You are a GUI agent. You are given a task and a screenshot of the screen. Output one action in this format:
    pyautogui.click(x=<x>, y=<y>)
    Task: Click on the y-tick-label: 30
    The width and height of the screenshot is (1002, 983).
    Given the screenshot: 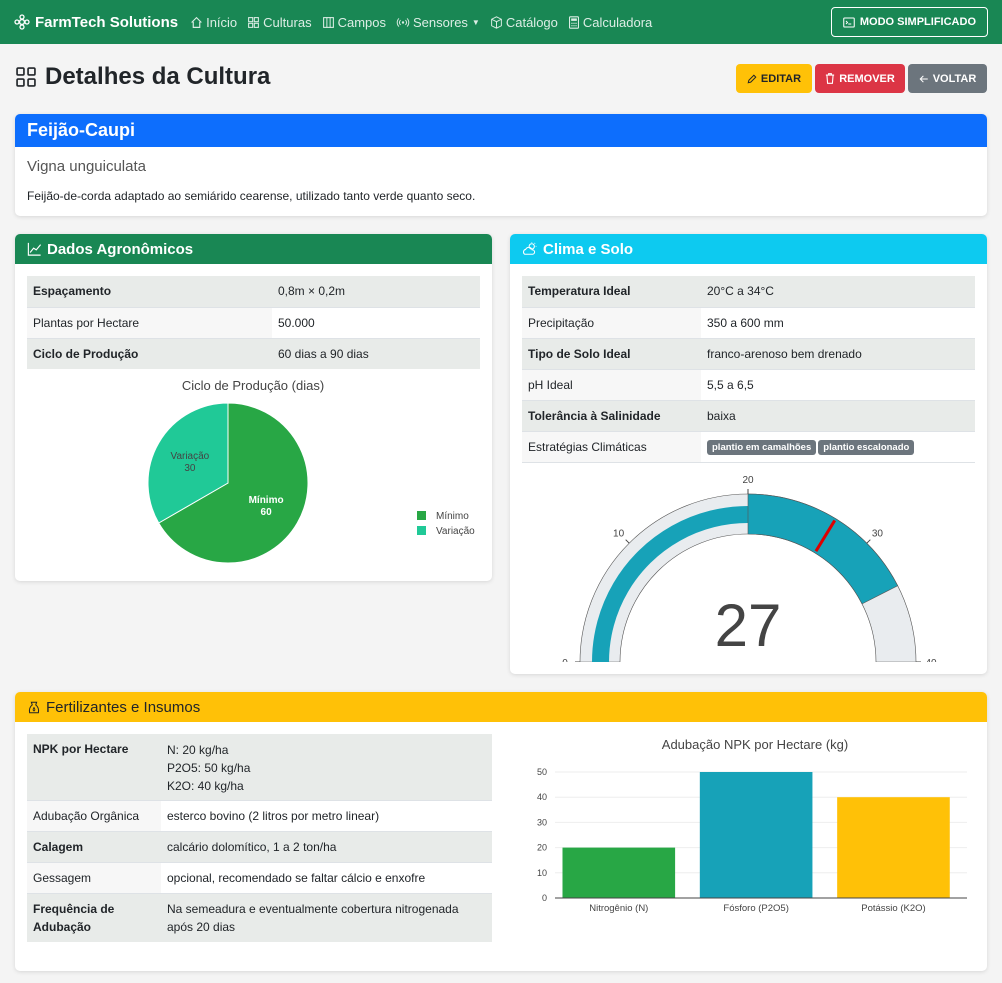 What is the action you would take?
    pyautogui.click(x=542, y=822)
    